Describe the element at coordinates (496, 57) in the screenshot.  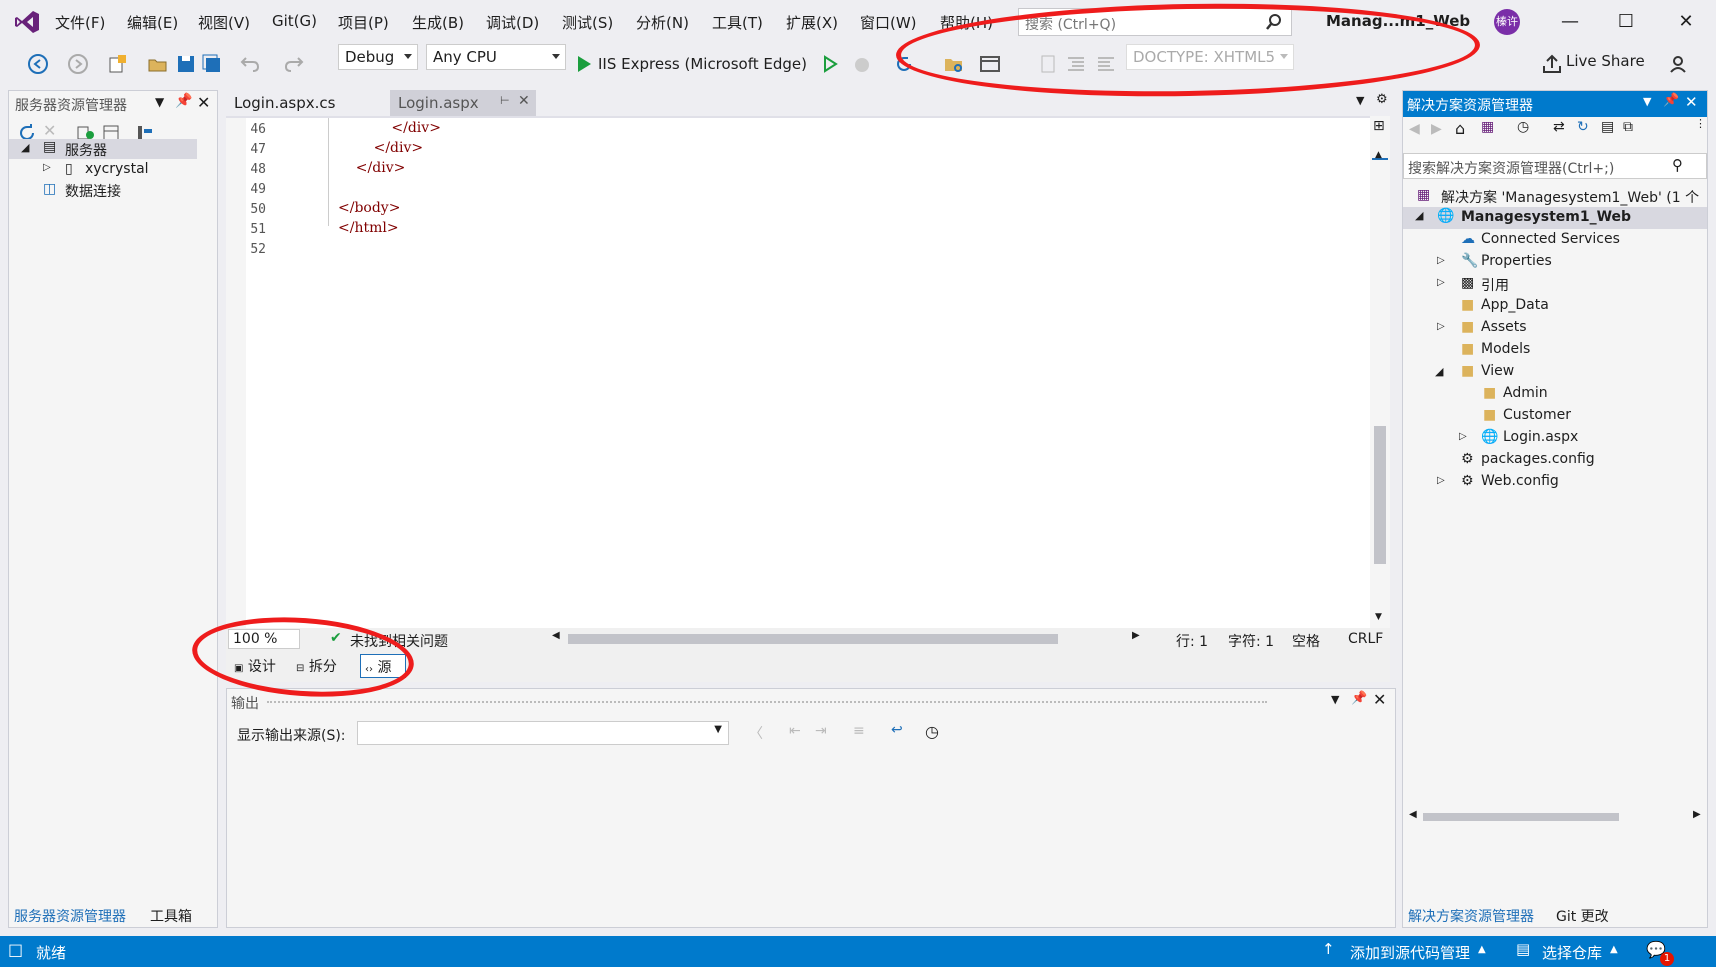
I see `solution-platform-dropdown: Any CPU` at that location.